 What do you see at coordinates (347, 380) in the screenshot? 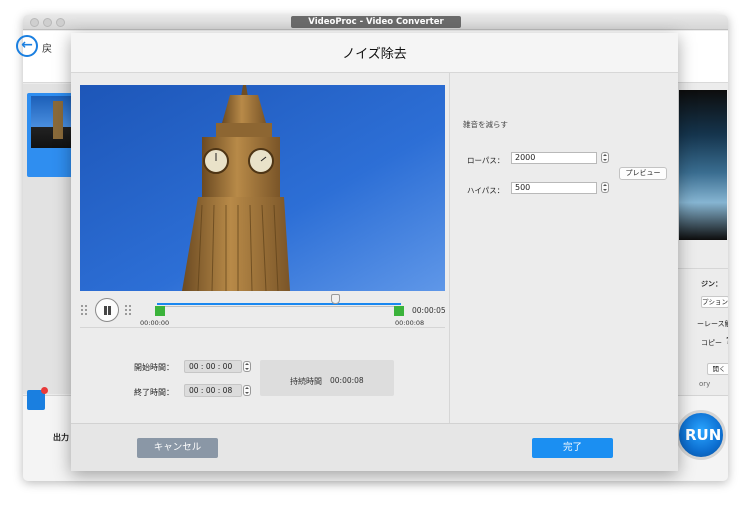
I see `duration-value: 00:00:08` at bounding box center [347, 380].